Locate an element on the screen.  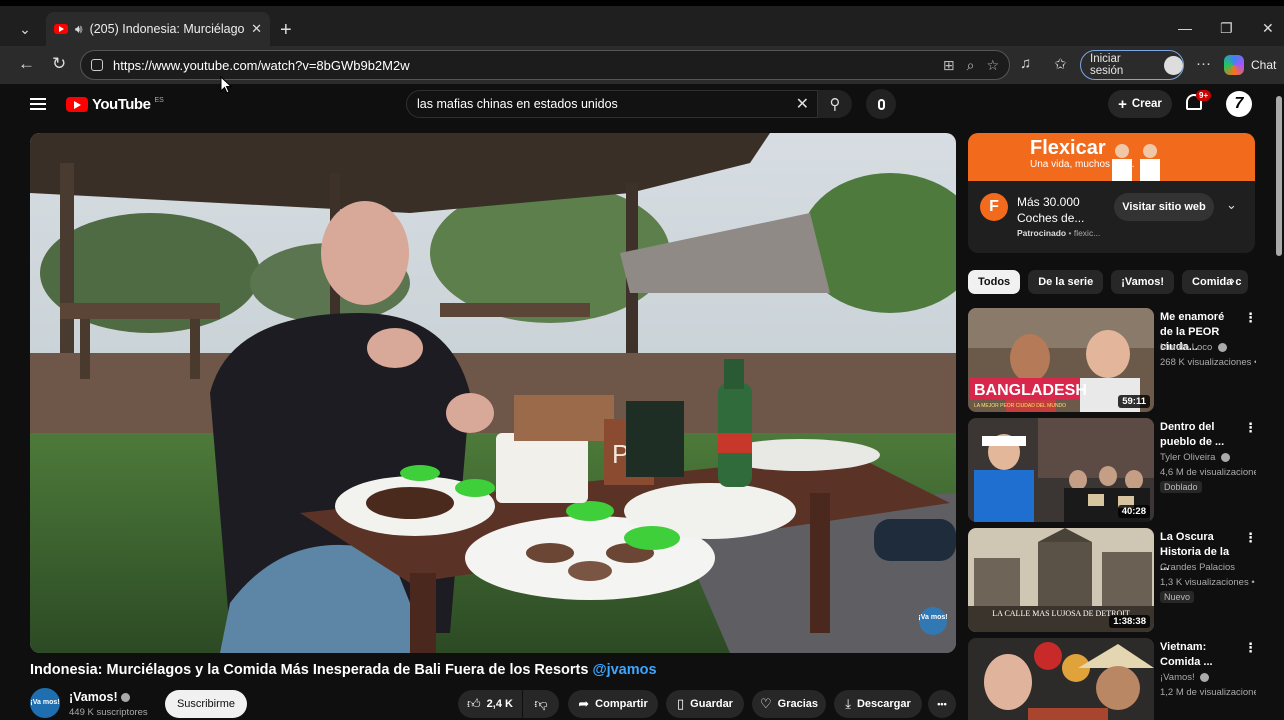
like-button: 👍︎ 2,4 K is located at coordinates (490, 704).